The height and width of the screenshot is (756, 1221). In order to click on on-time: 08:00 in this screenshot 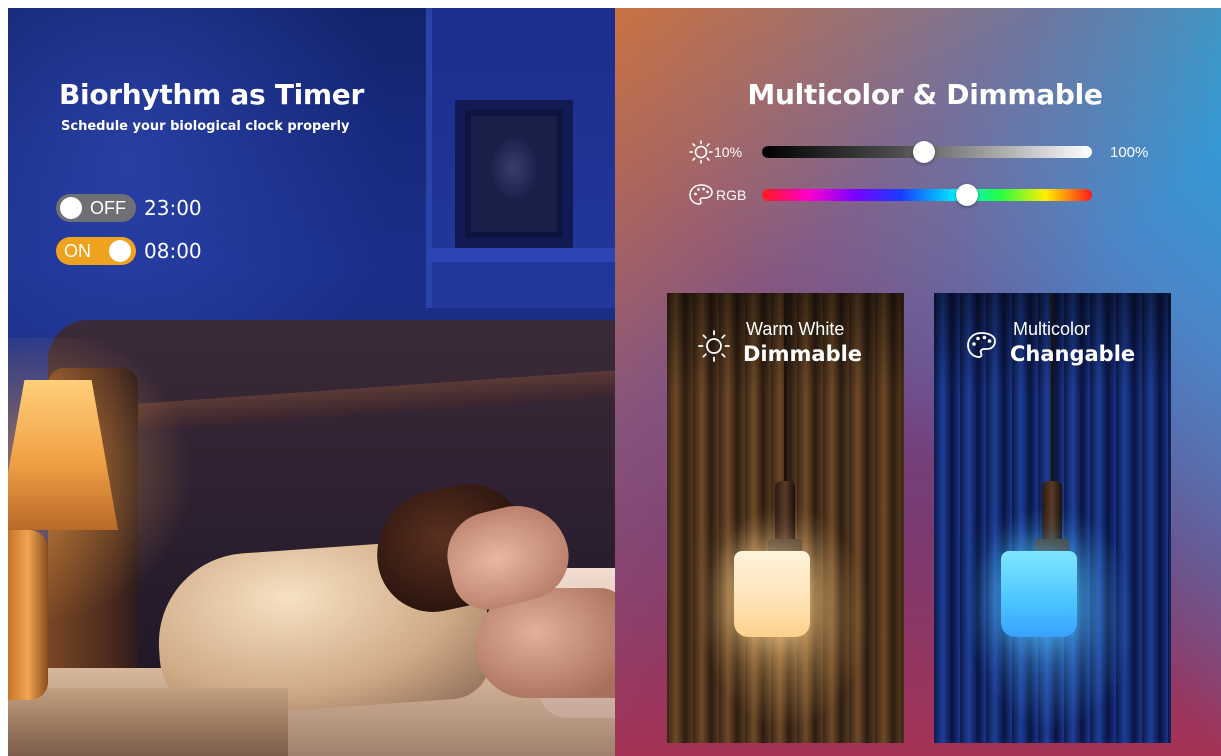, I will do `click(173, 251)`.